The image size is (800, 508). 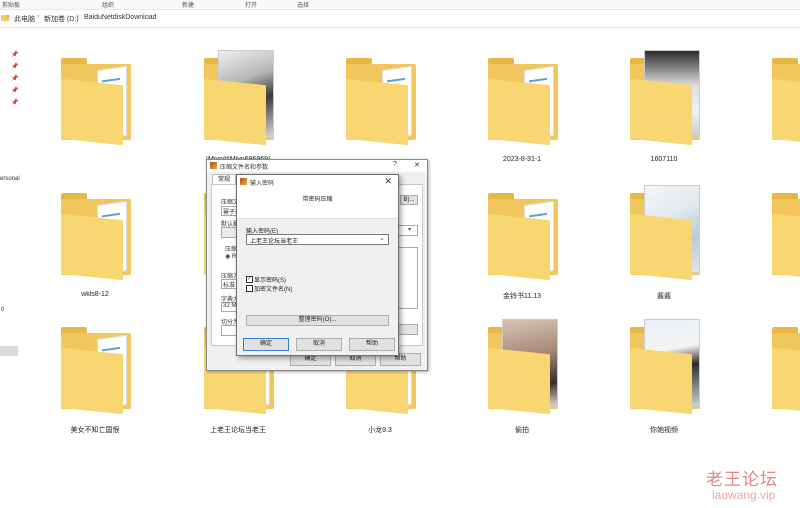 I want to click on folder-label: 小龙9.3, so click(x=380, y=430).